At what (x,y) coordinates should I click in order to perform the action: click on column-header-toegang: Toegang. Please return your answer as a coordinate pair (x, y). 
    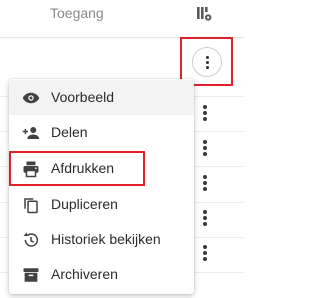
    Looking at the image, I should click on (77, 13).